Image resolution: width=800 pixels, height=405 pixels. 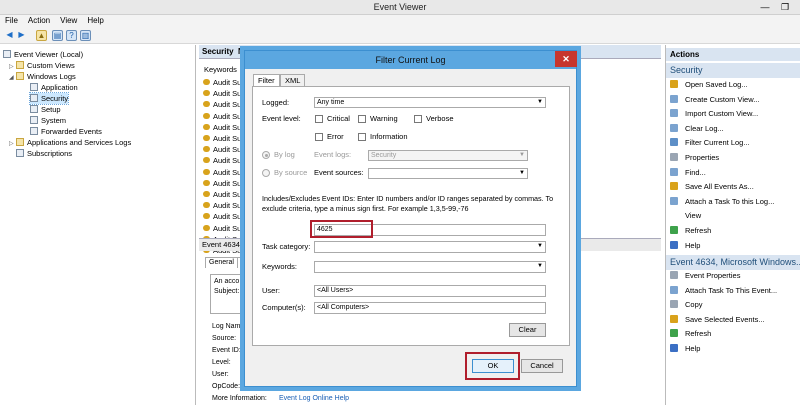 I want to click on clear-icon, so click(x=674, y=127).